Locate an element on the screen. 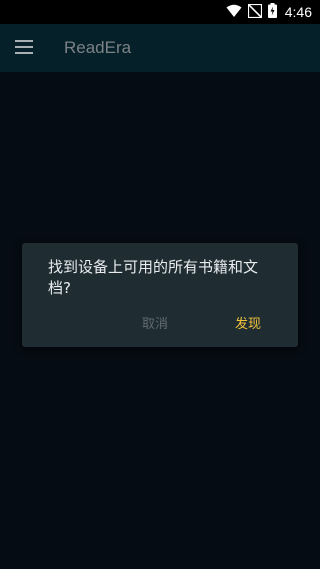 The height and width of the screenshot is (569, 320). status-time: 4:46 is located at coordinates (298, 12).